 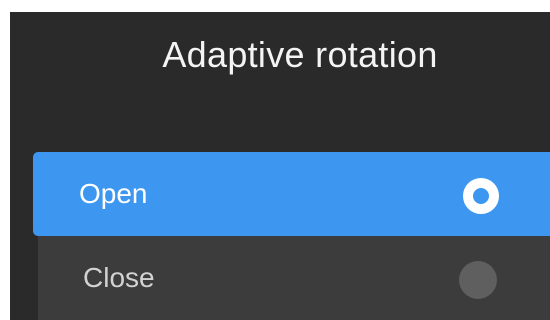 I want to click on radio-unselected-icon, so click(x=478, y=280).